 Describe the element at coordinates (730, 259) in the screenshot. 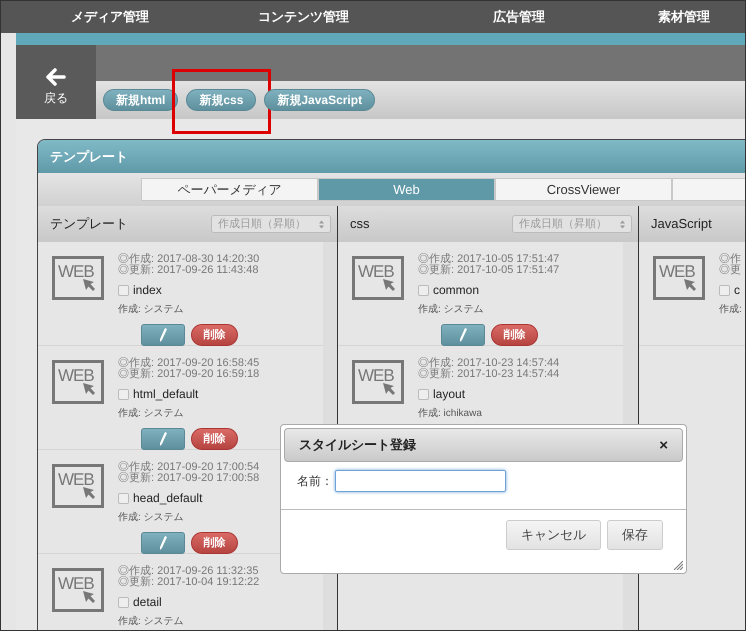

I see `created-date: ◎作` at that location.